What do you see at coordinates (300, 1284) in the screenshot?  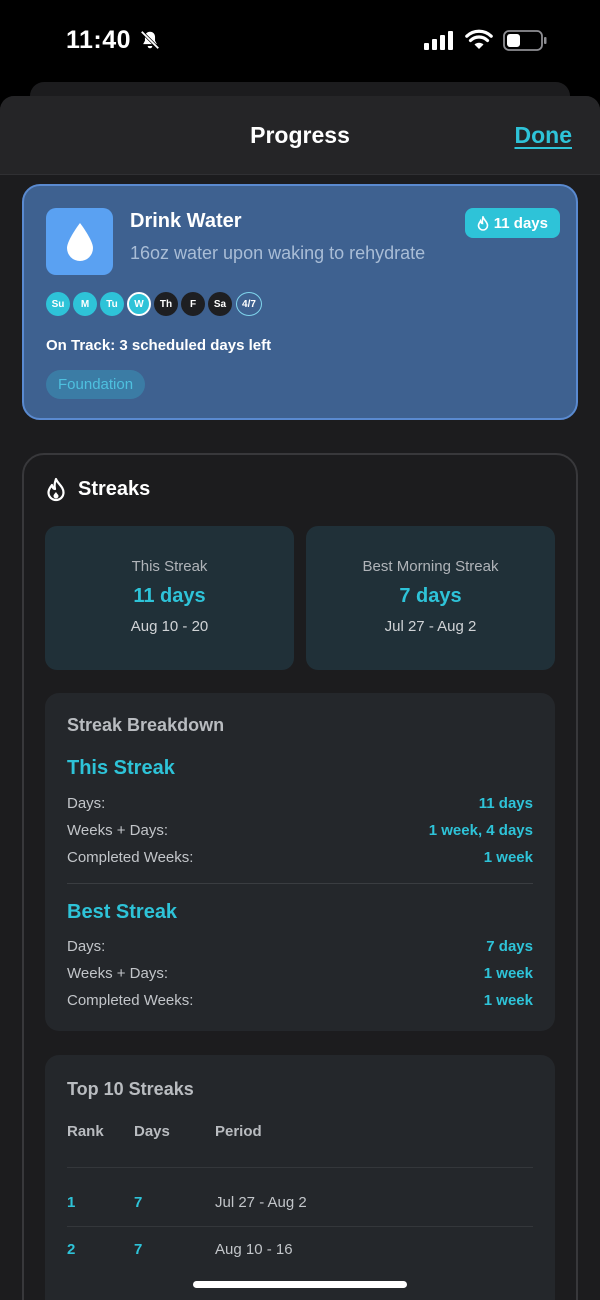 I see `home-indicator` at bounding box center [300, 1284].